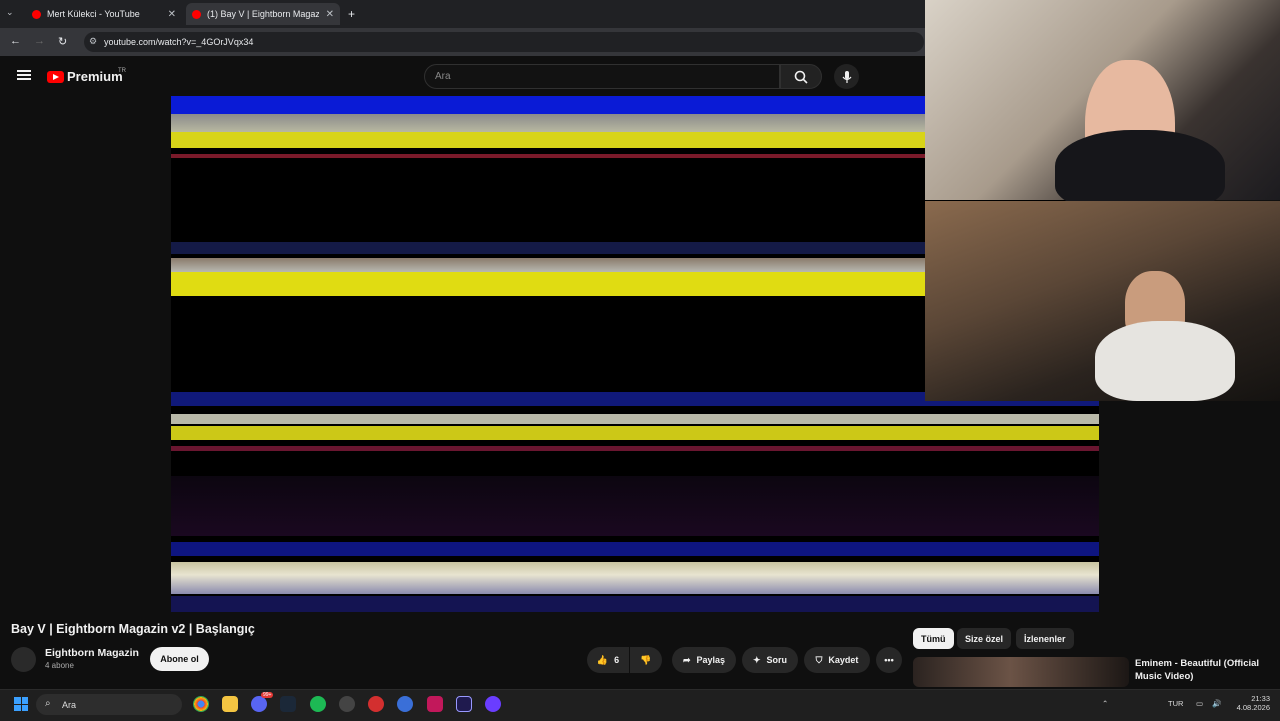 This screenshot has height=721, width=1280. What do you see at coordinates (259, 704) in the screenshot?
I see `discord-icon` at bounding box center [259, 704].